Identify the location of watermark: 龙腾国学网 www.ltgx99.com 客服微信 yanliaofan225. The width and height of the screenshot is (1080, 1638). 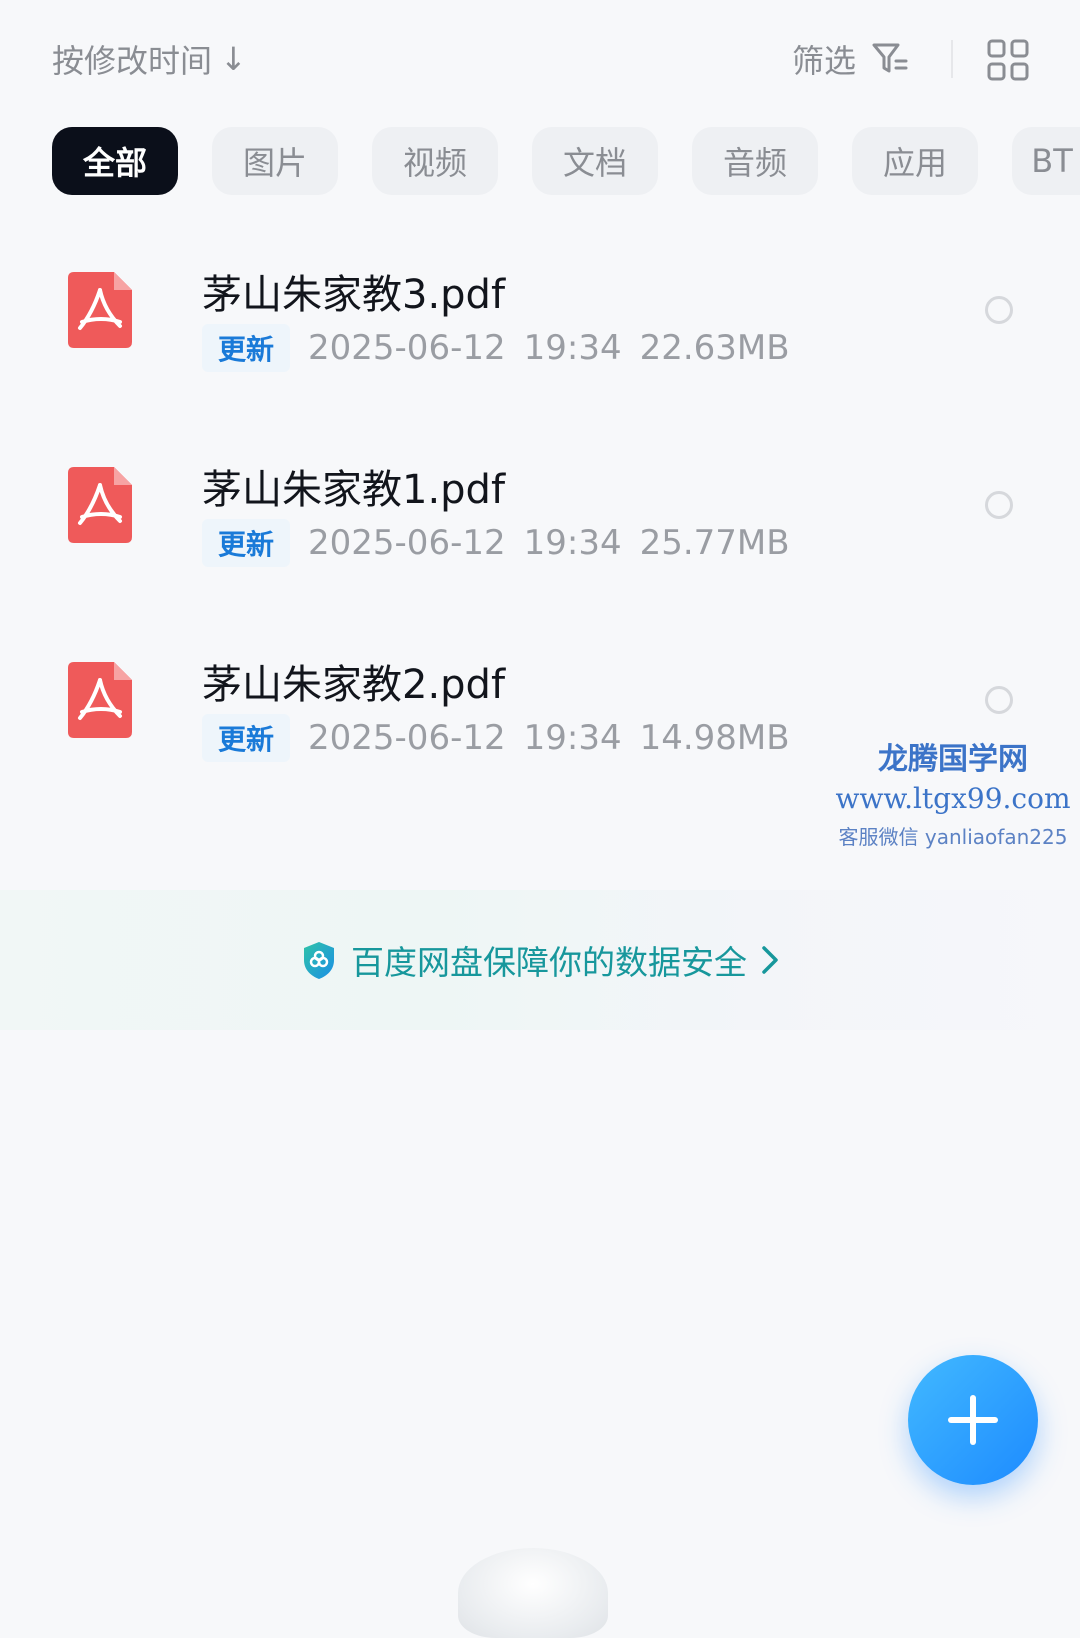
(953, 792).